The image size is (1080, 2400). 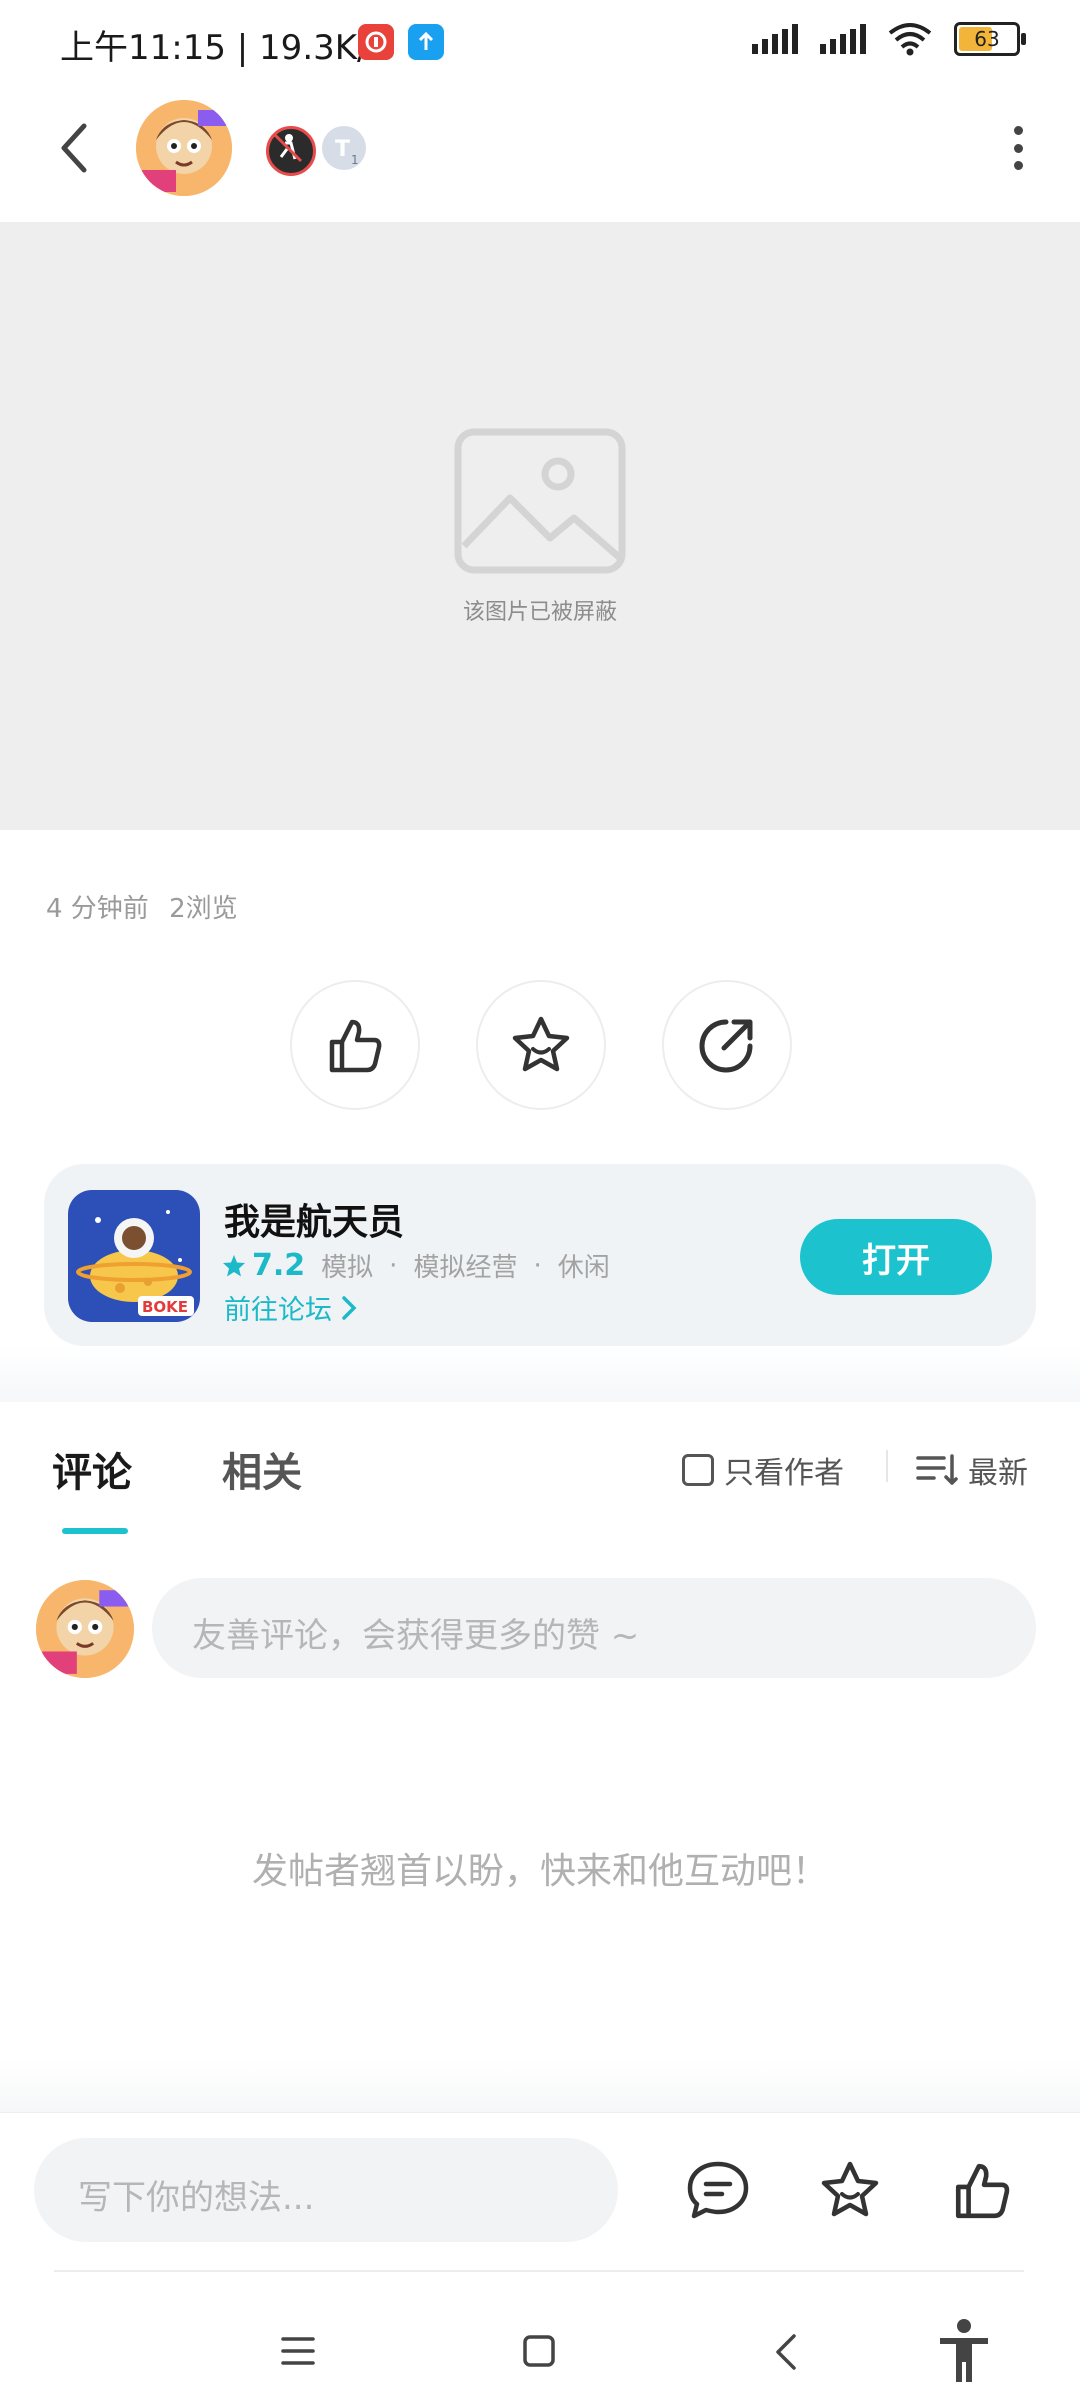 I want to click on share-button, so click(x=727, y=1045).